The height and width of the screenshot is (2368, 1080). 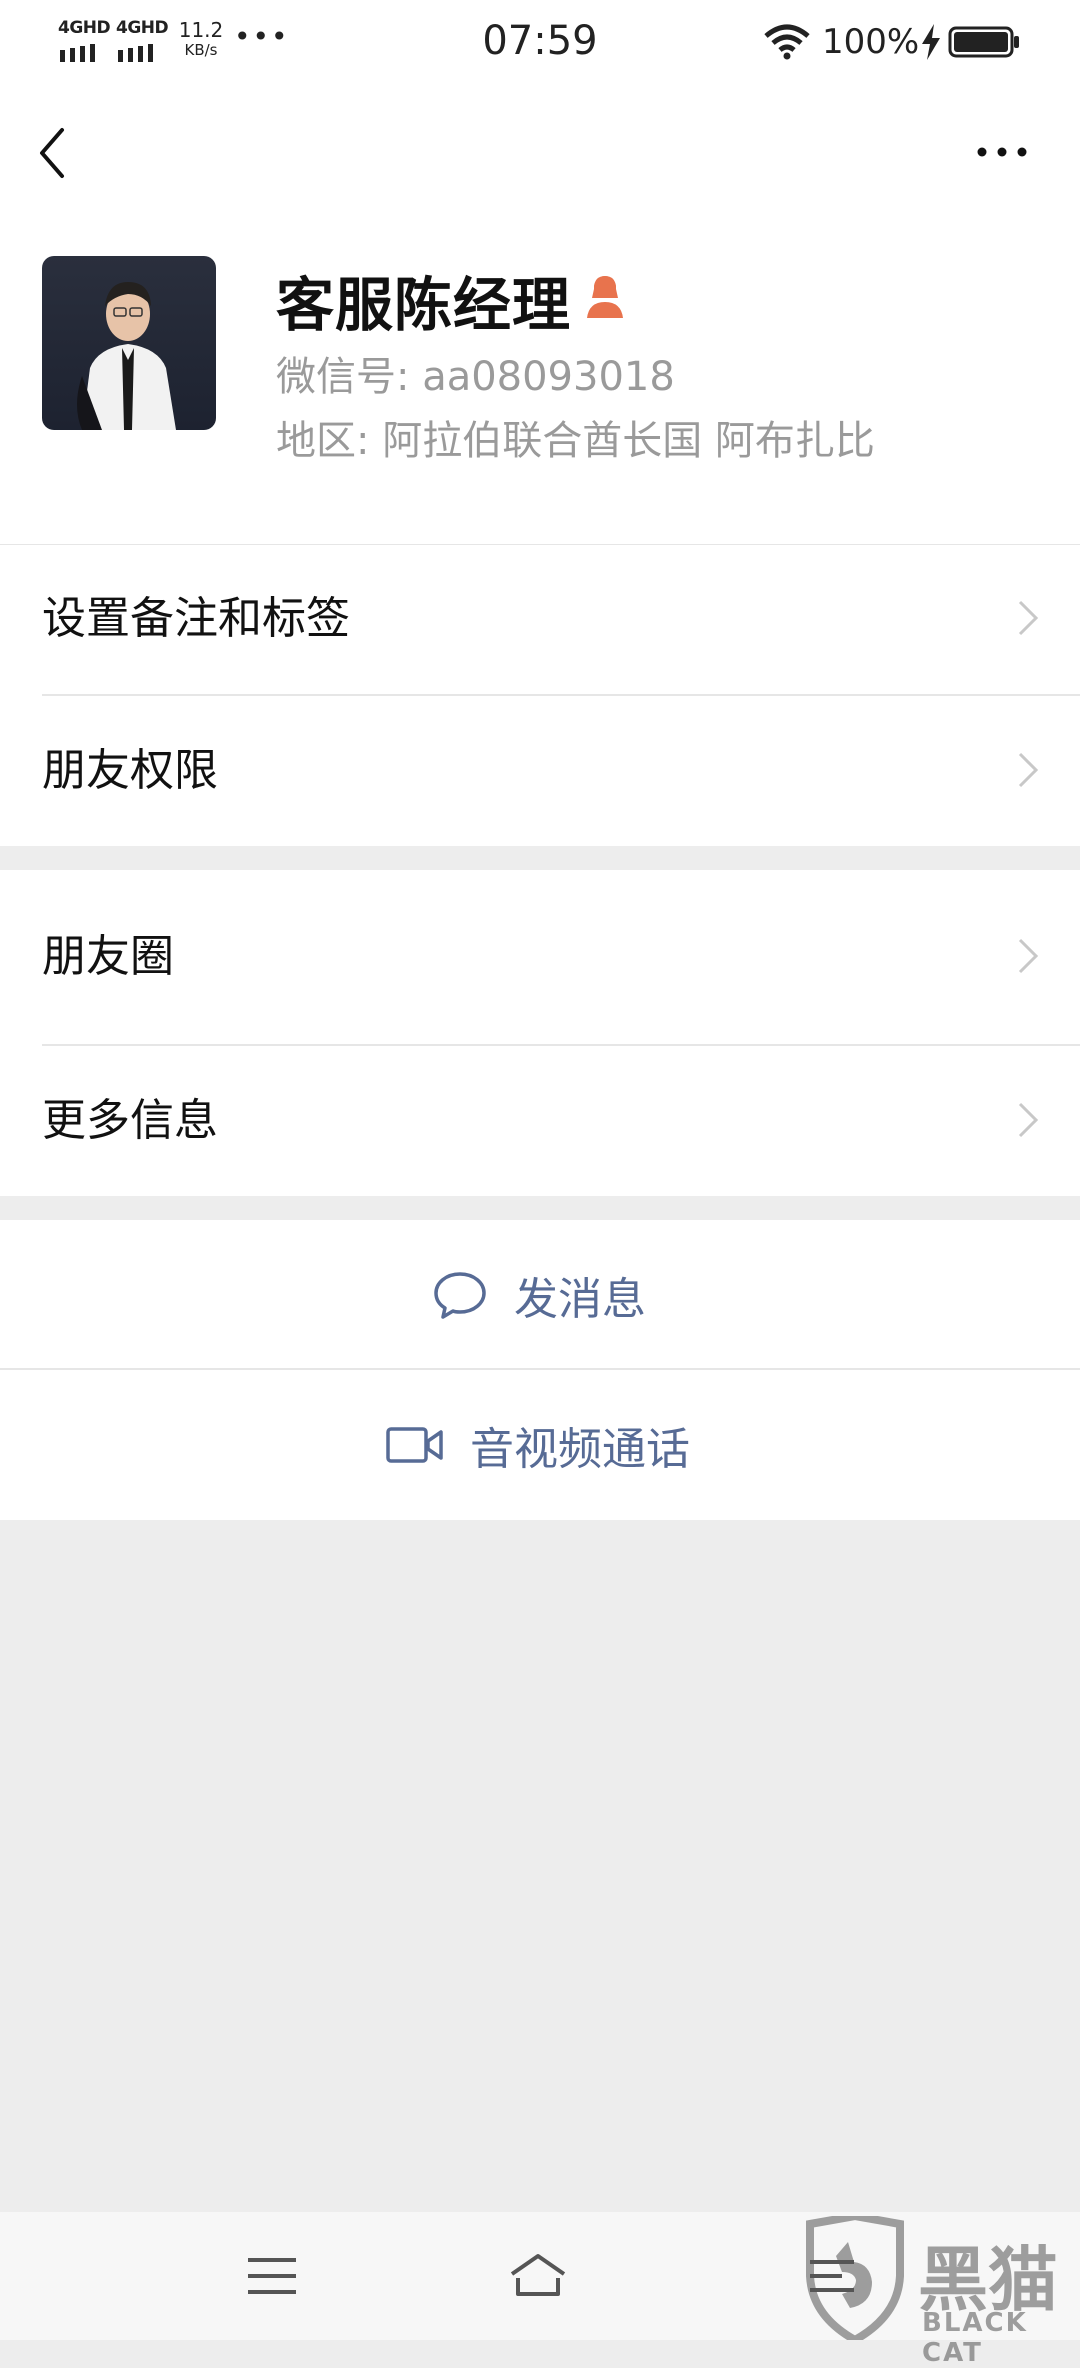 I want to click on avatar, so click(x=129, y=343).